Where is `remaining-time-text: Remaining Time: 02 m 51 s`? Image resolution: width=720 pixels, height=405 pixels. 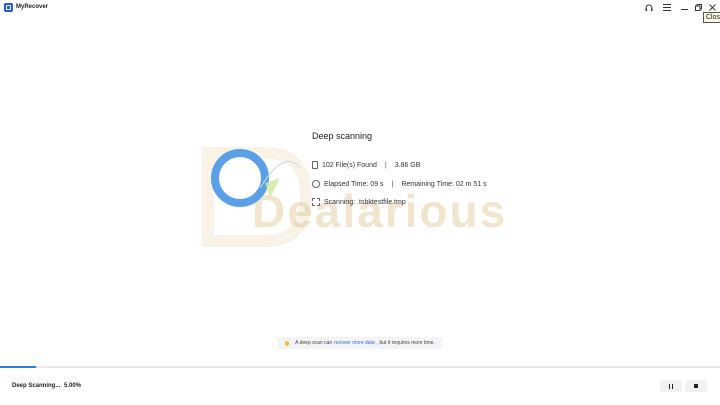 remaining-time-text: Remaining Time: 02 m 51 s is located at coordinates (444, 184).